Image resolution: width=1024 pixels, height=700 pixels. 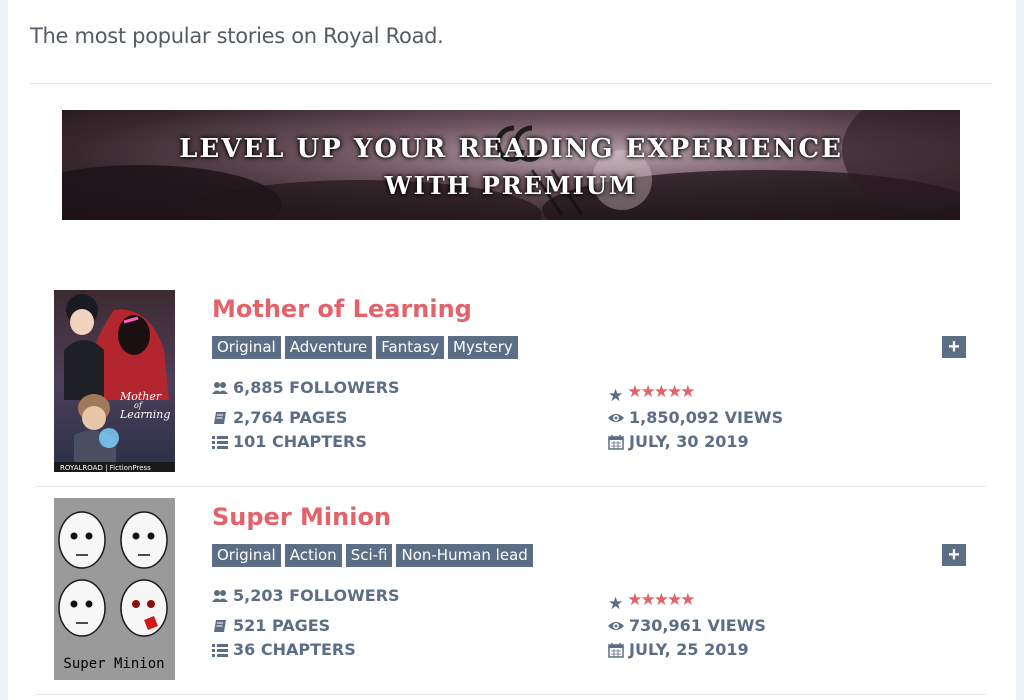 I want to click on tag-list: Original Adventure Fantasy Mystery, so click(x=365, y=347).